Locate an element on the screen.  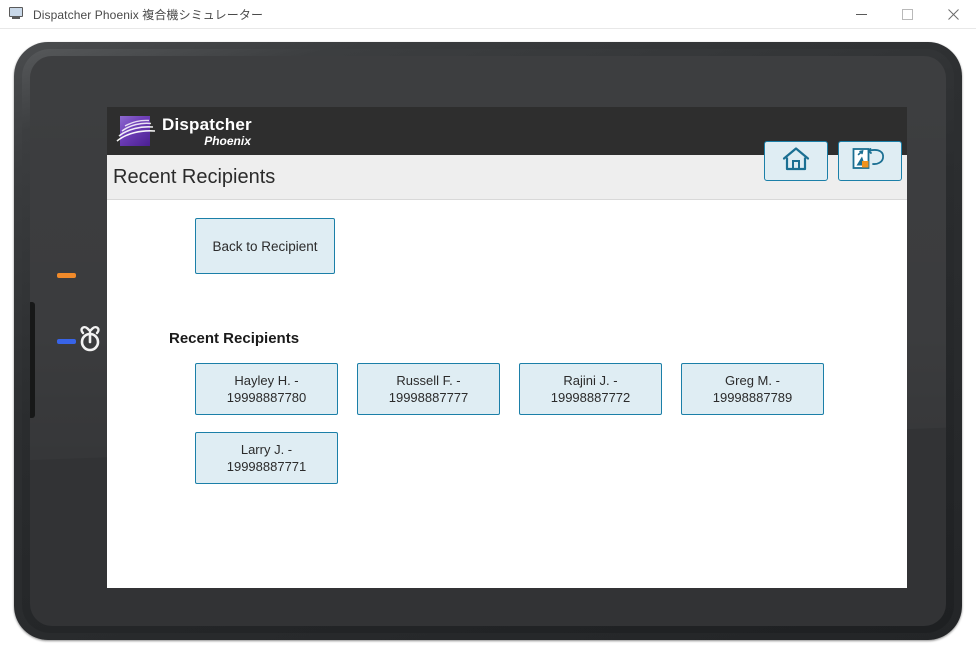
recent-recipients-heading: Recent Recipients is located at coordinates (234, 338).